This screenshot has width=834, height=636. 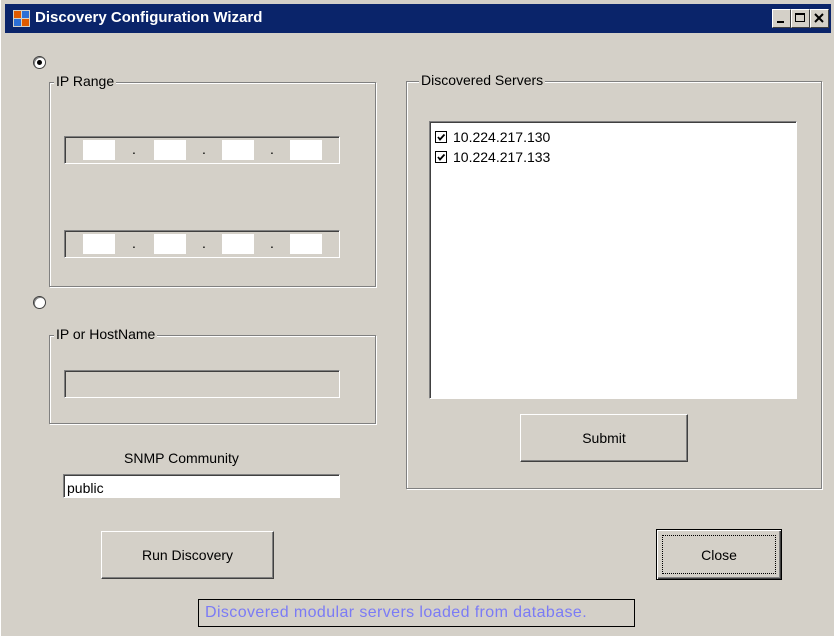 I want to click on app-icon, so click(x=21, y=18).